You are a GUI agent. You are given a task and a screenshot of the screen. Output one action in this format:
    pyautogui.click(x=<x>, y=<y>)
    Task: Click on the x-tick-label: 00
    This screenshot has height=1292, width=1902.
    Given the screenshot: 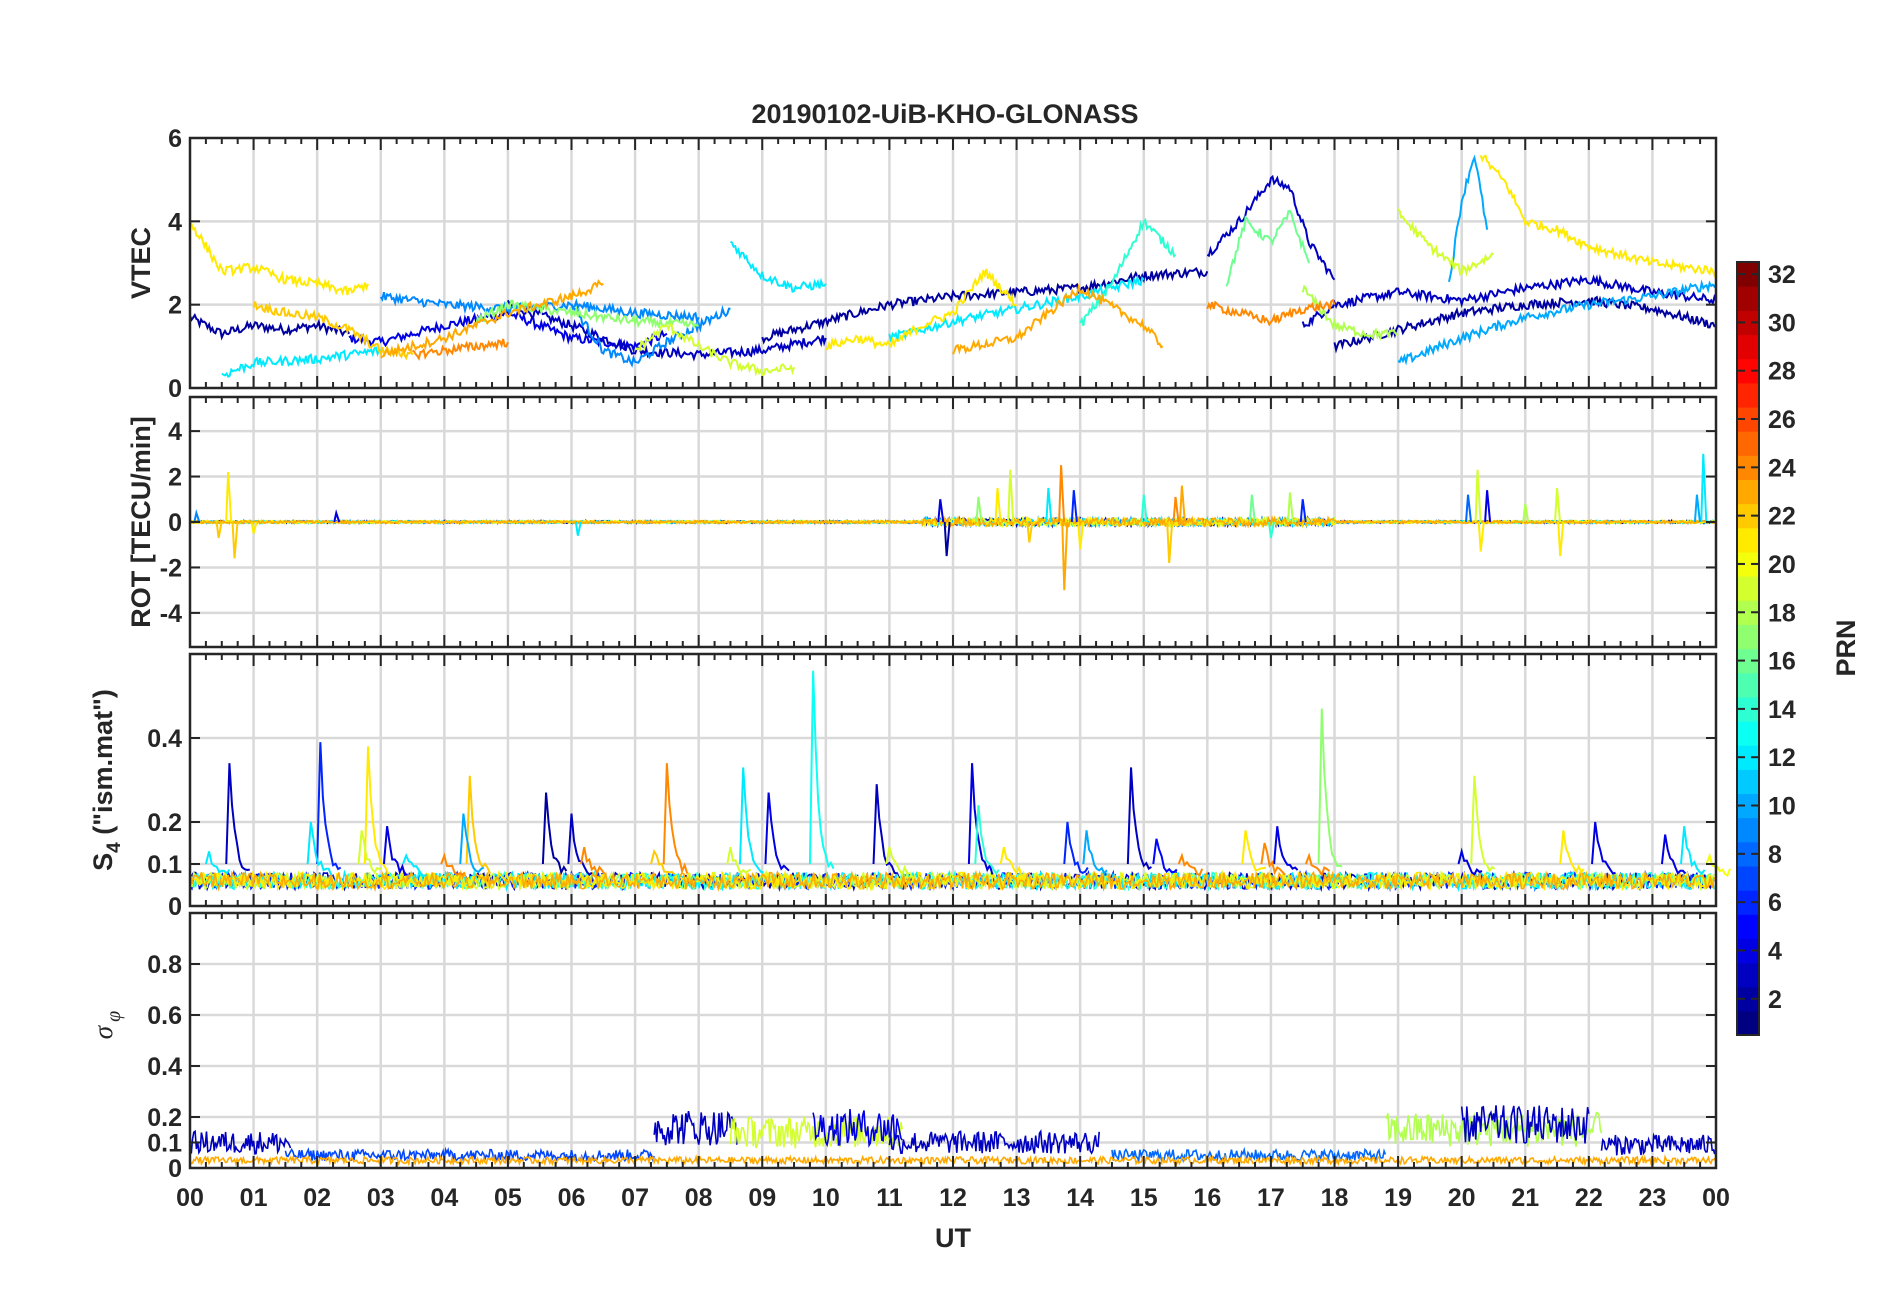 What is the action you would take?
    pyautogui.click(x=1716, y=1198)
    